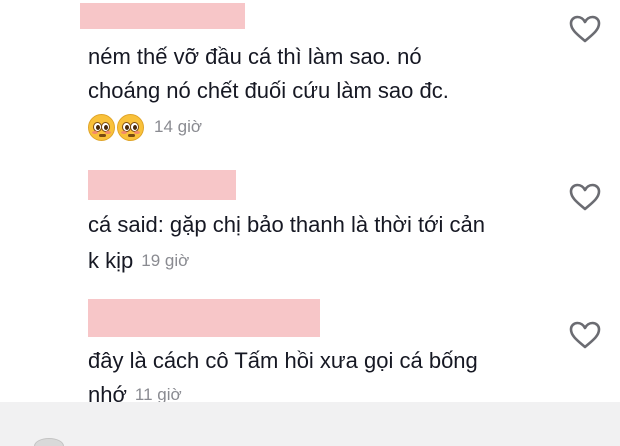  Describe the element at coordinates (255, 56) in the screenshot. I see `comment-text-line: ném thế vỡ đầu cá thì làm sao. nó` at that location.